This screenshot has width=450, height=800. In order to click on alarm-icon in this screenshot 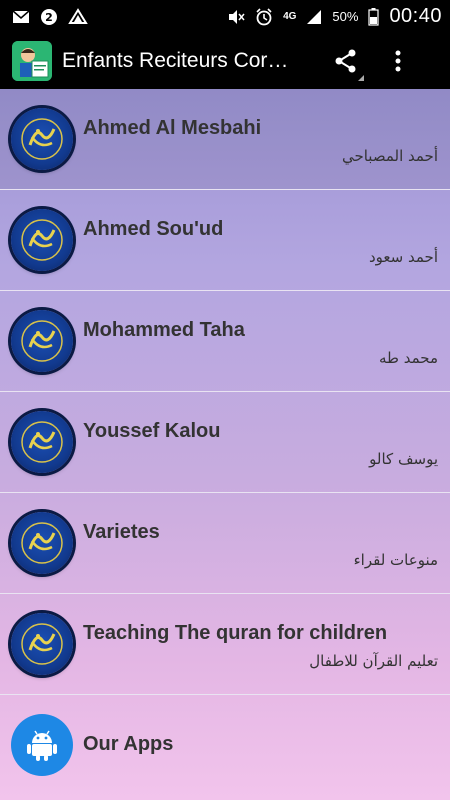, I will do `click(264, 16)`.